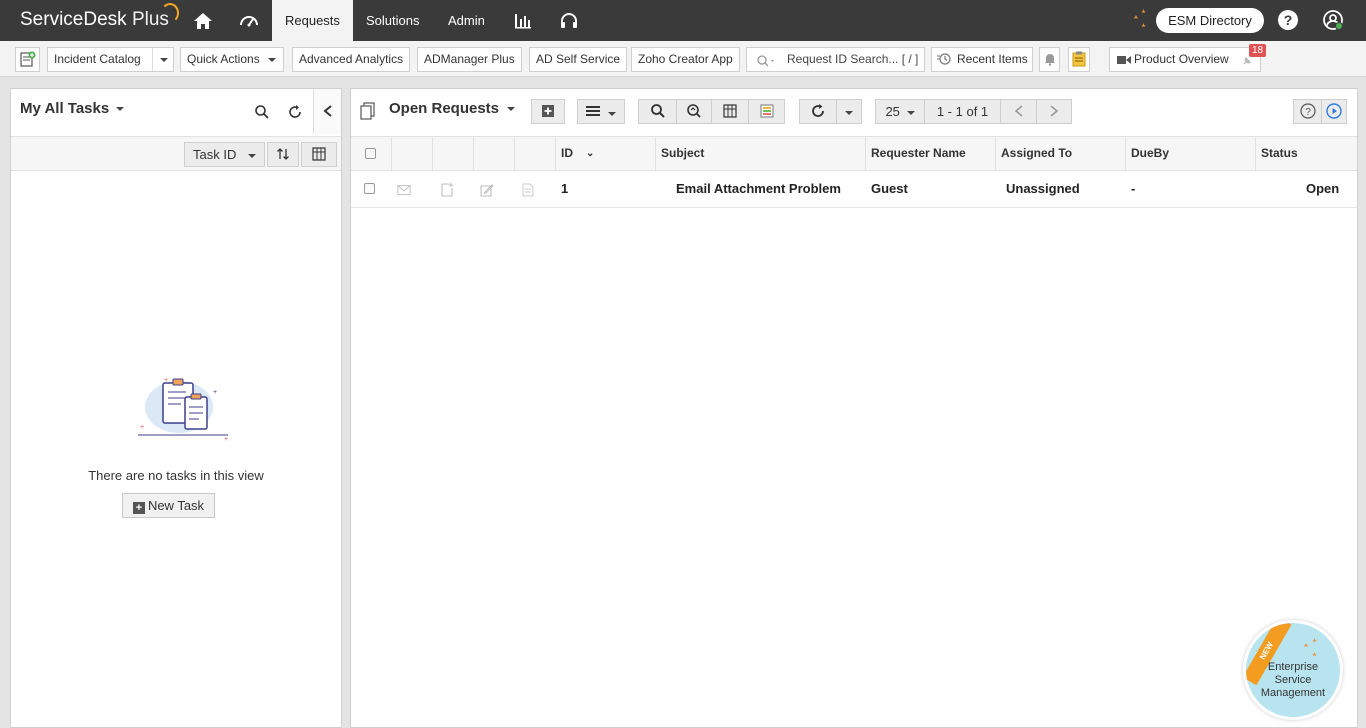  I want to click on status-cell: Open, so click(1322, 189).